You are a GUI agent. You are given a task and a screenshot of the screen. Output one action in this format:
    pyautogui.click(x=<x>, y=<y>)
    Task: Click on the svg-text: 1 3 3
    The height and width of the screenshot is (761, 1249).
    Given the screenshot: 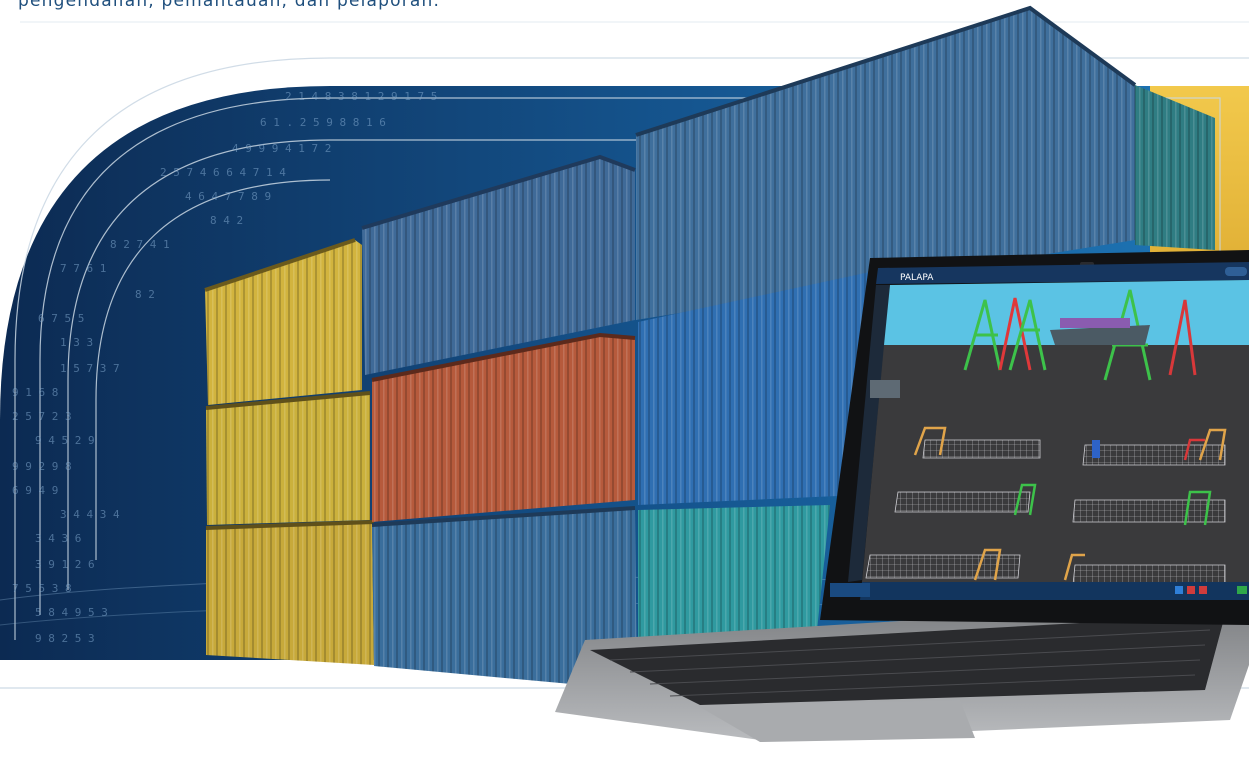 What is the action you would take?
    pyautogui.click(x=76, y=342)
    